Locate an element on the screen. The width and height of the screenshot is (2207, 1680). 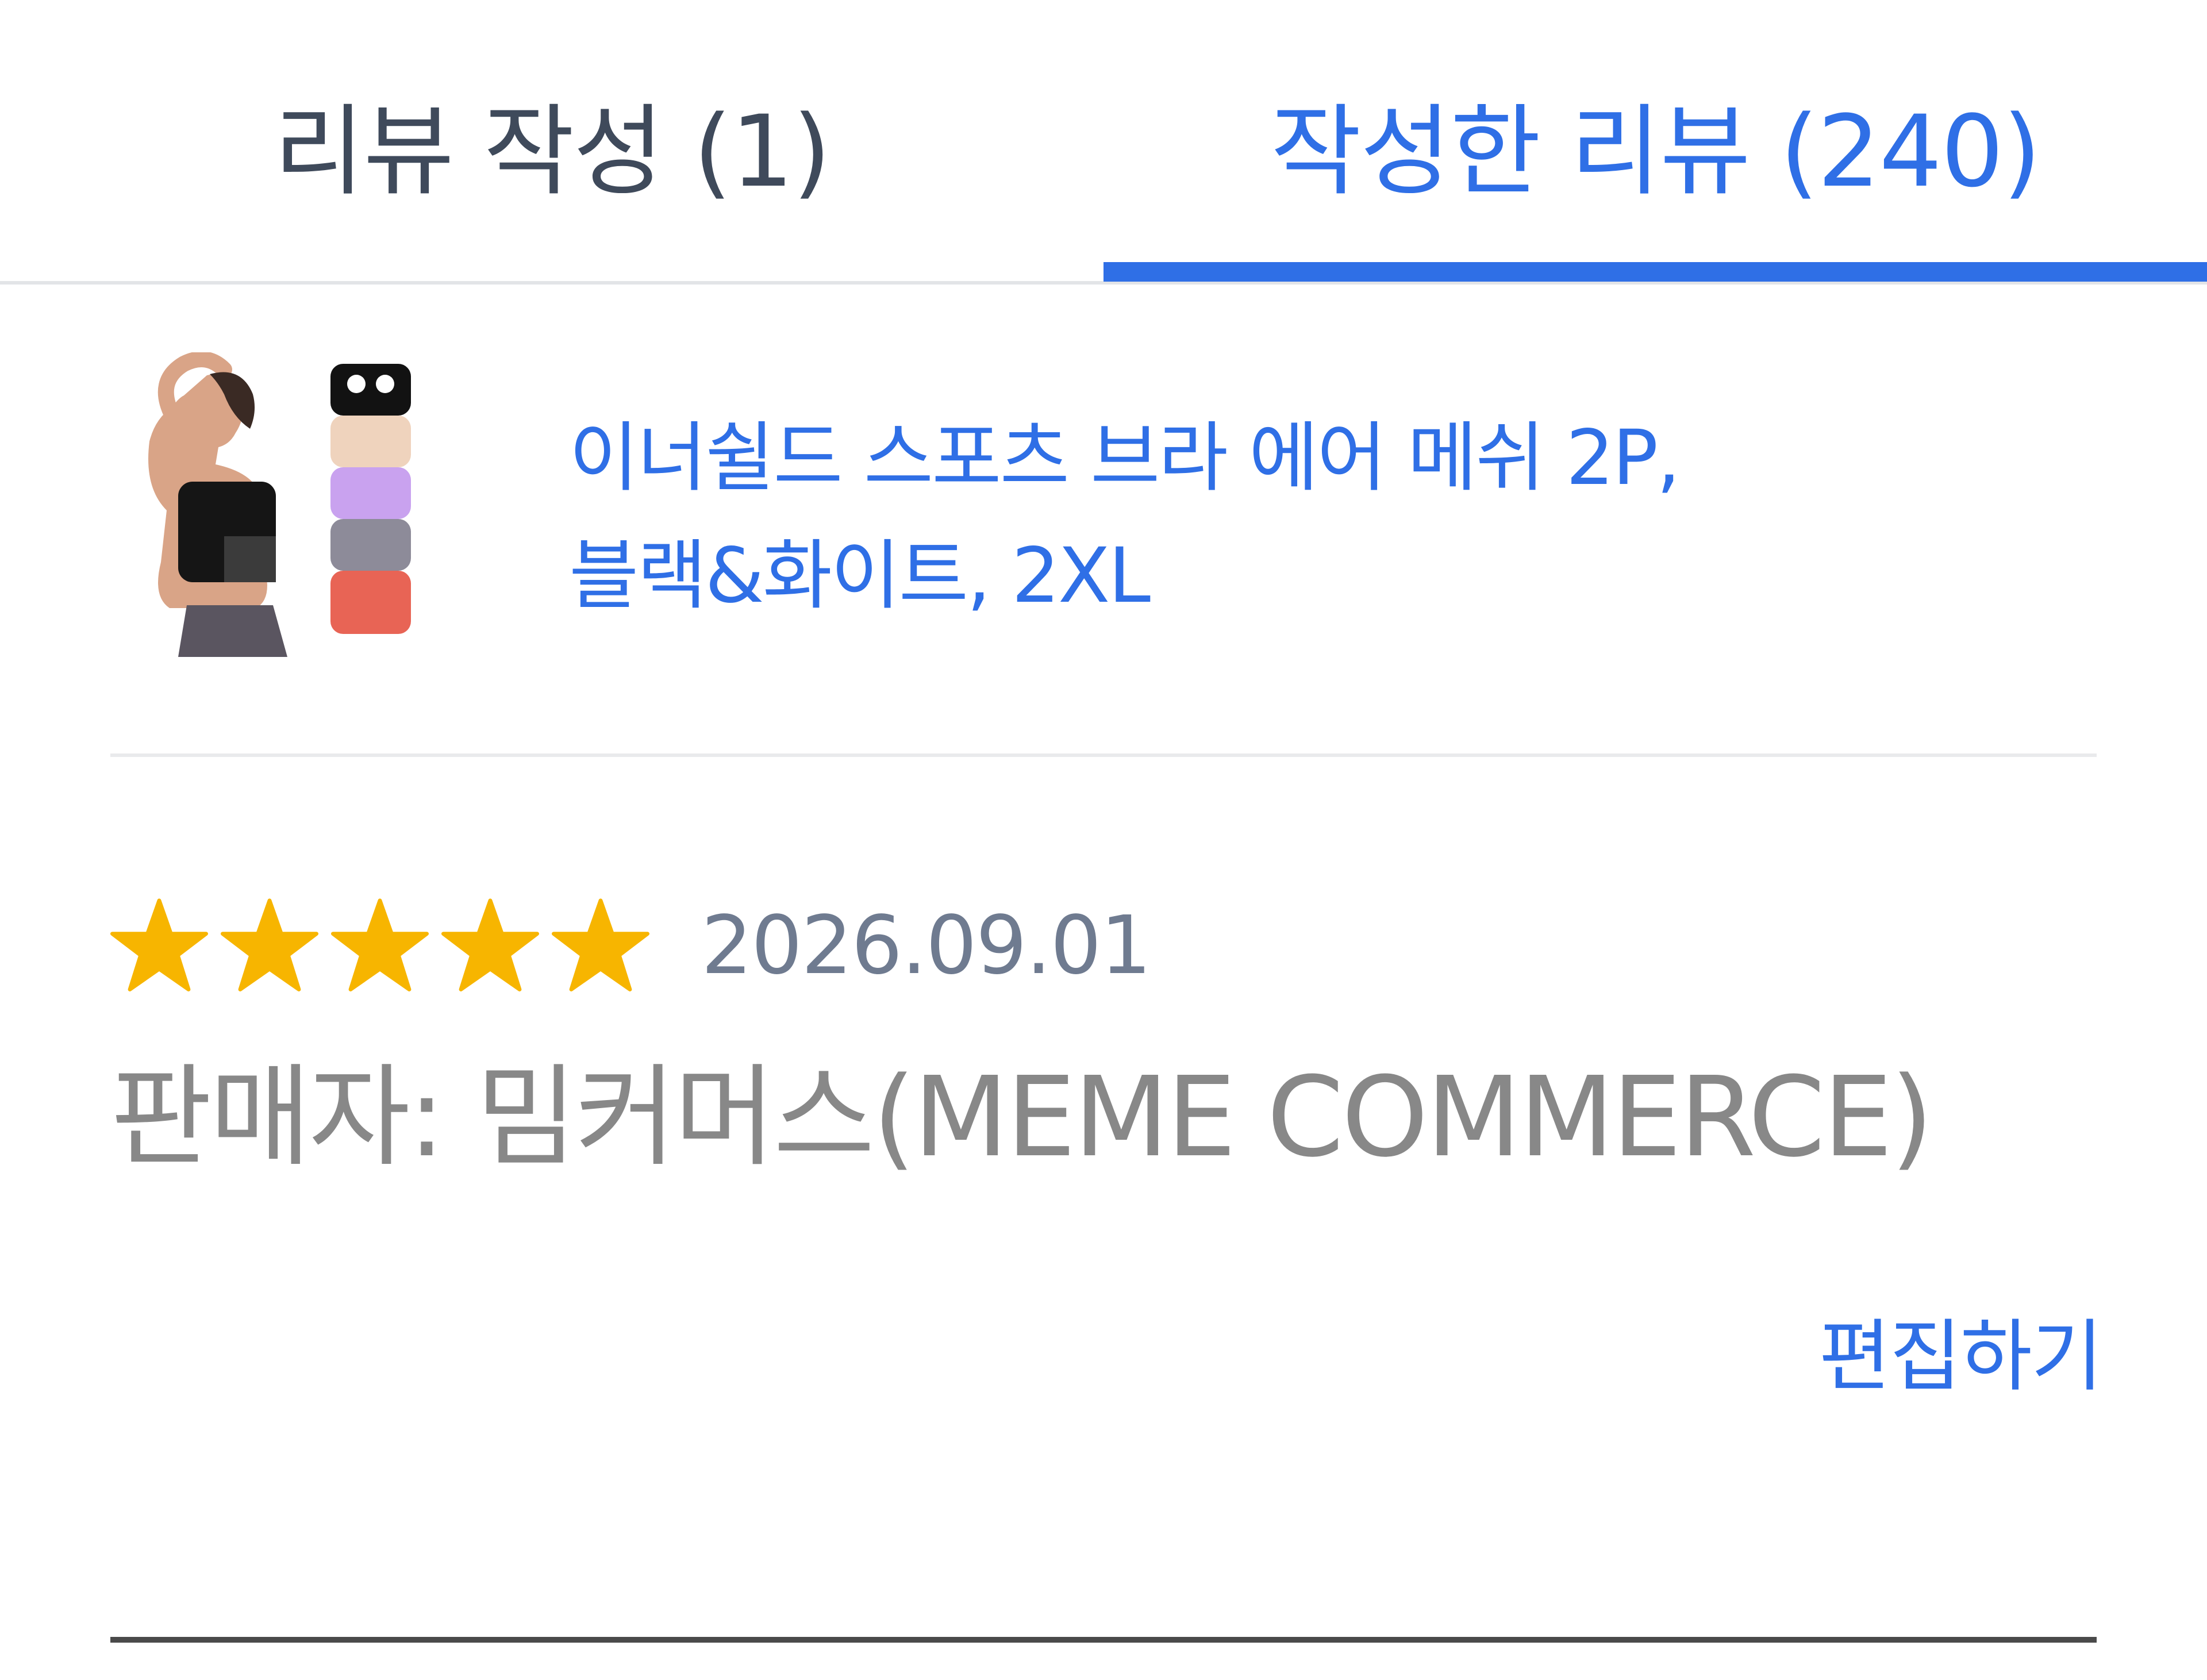
edit-review-button: 편집하기 is located at coordinates (1961, 1349).